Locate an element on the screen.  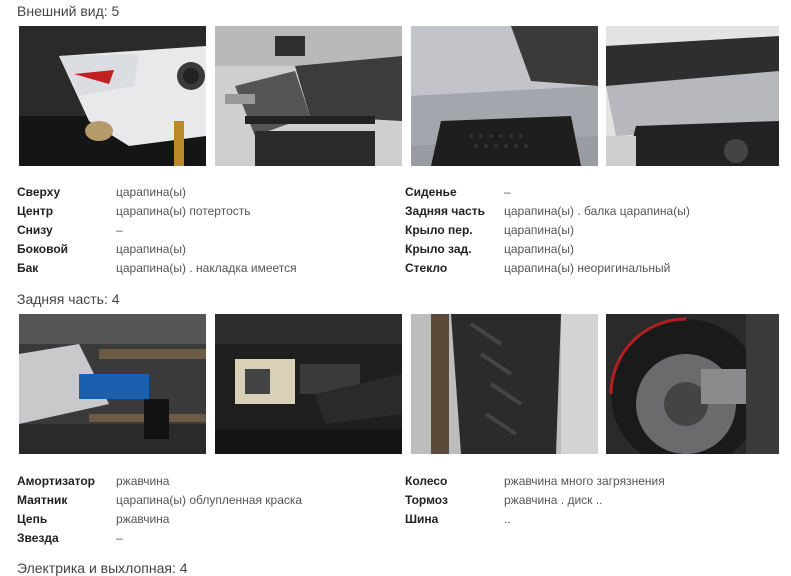
spec-label: Шина is located at coordinates (422, 519).